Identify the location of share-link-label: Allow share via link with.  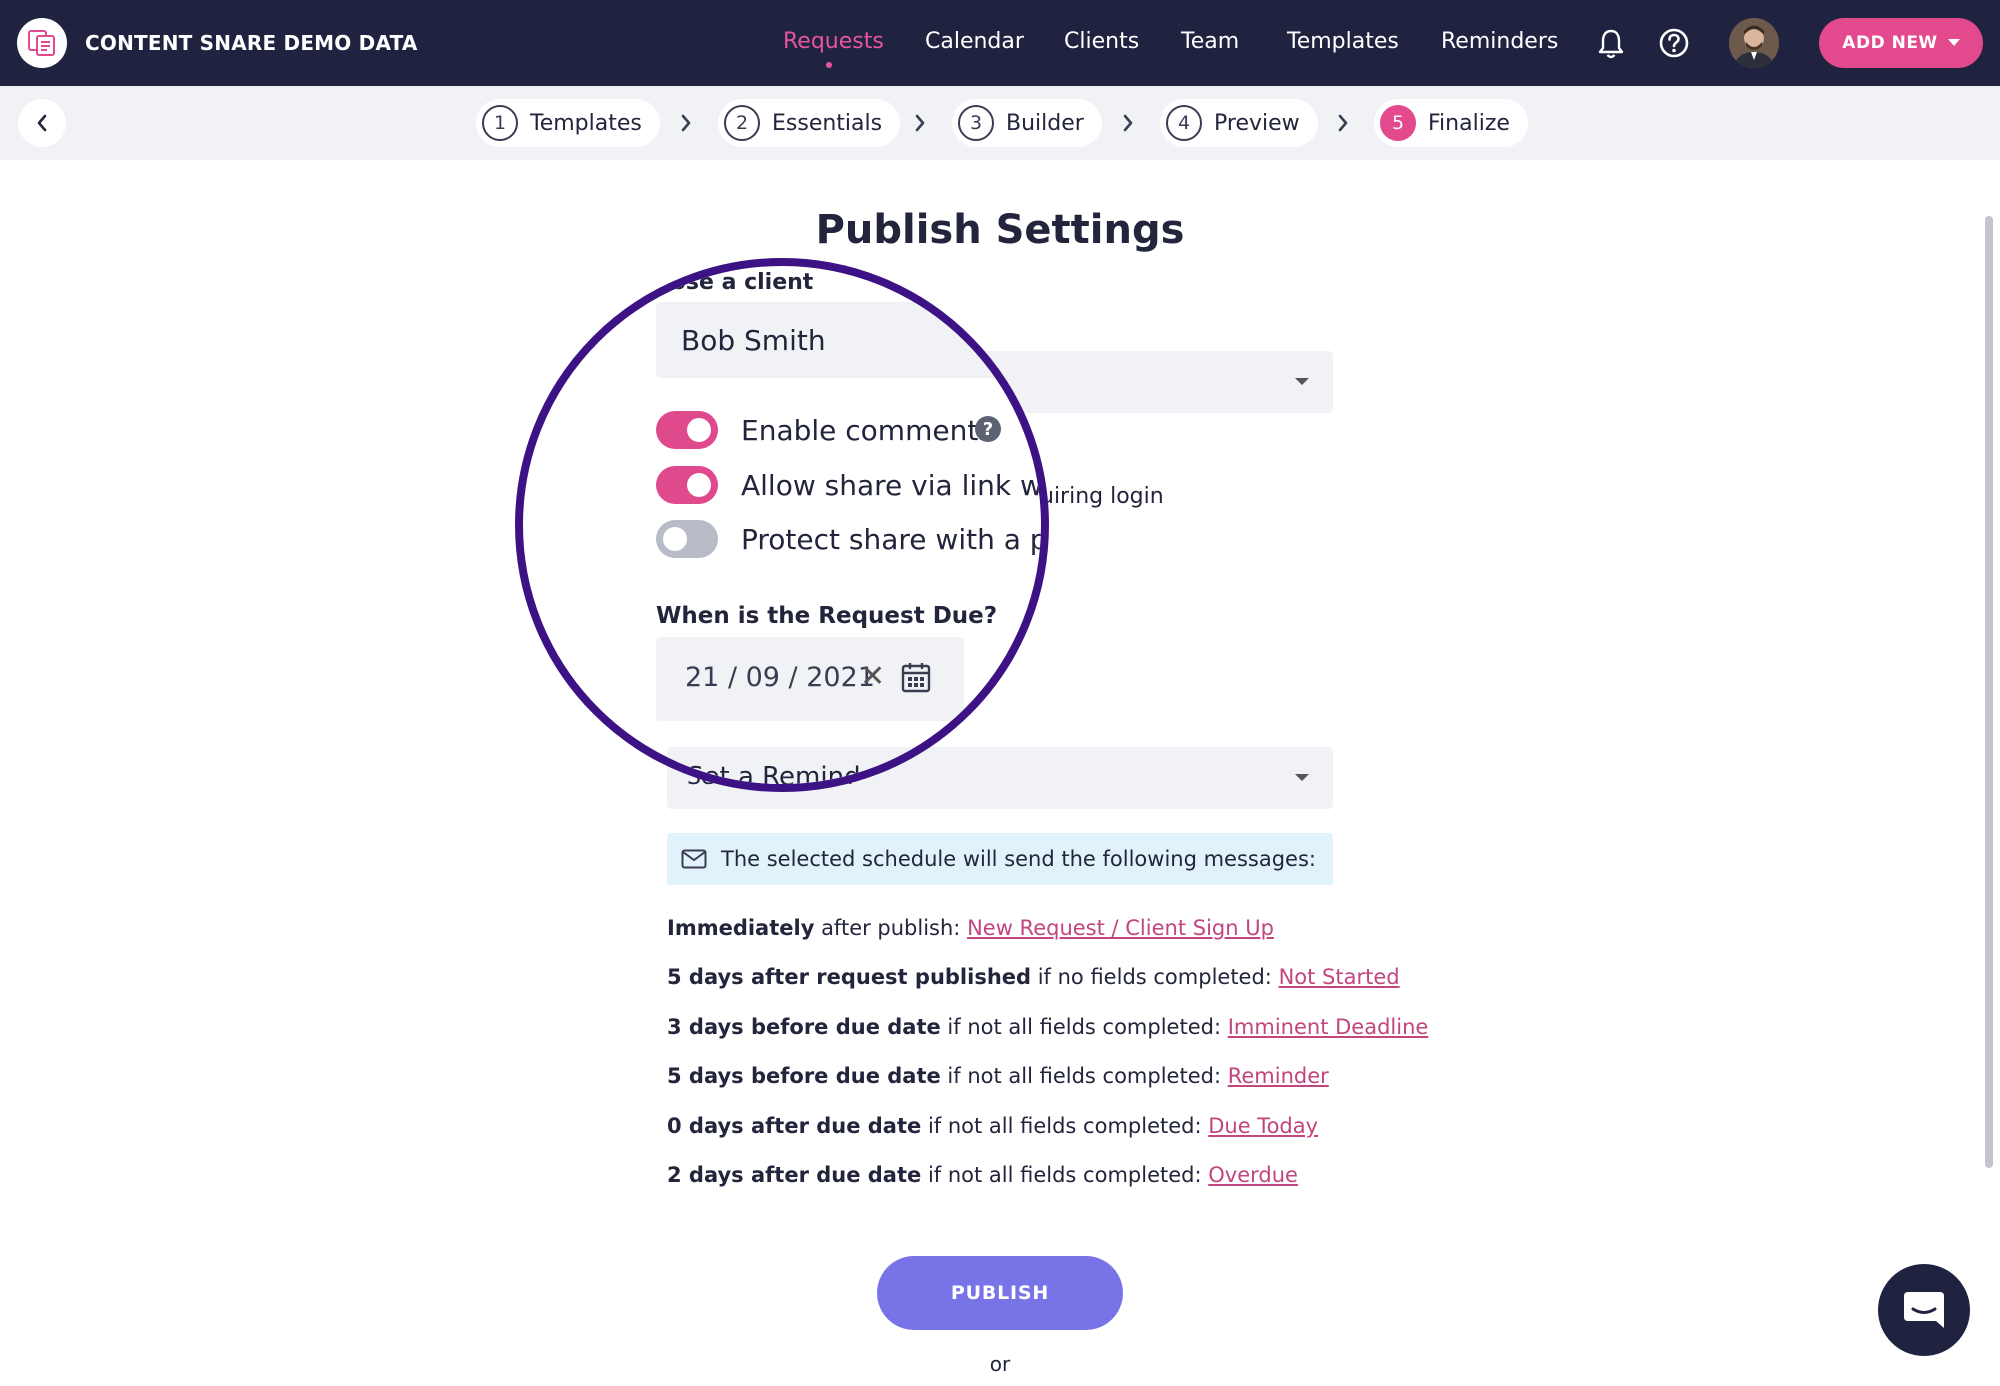
(895, 485).